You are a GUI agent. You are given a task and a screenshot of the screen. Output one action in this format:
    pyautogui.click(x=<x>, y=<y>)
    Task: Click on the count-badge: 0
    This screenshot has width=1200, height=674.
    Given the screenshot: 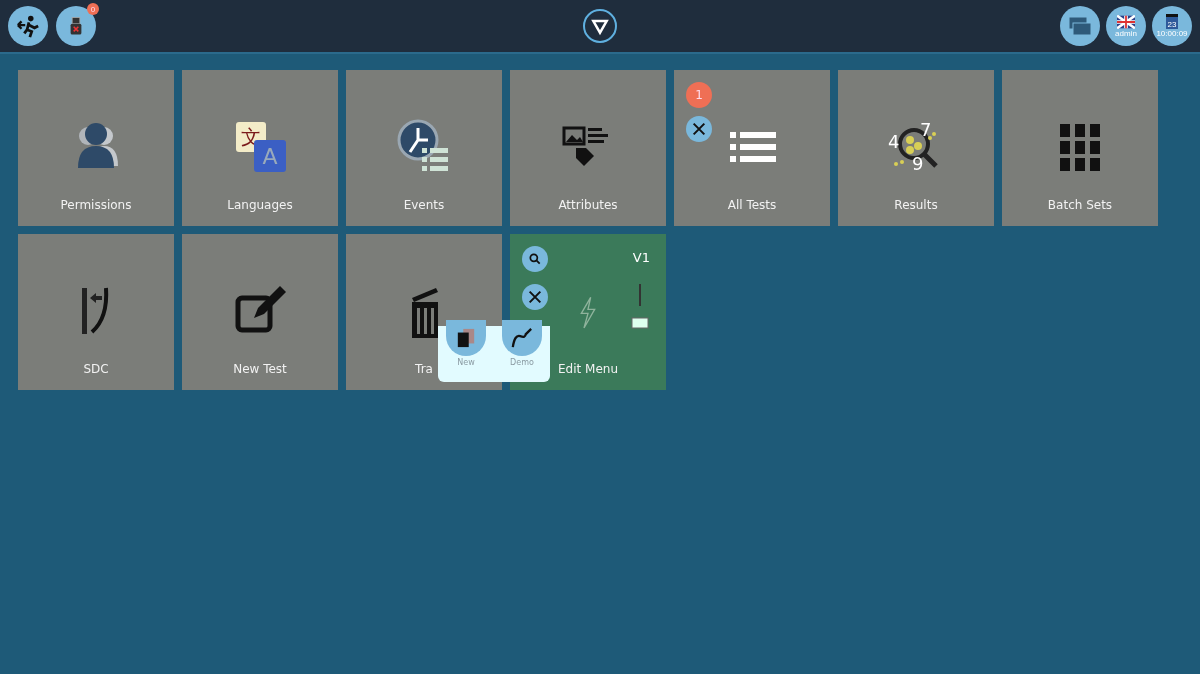 What is the action you would take?
    pyautogui.click(x=93, y=9)
    